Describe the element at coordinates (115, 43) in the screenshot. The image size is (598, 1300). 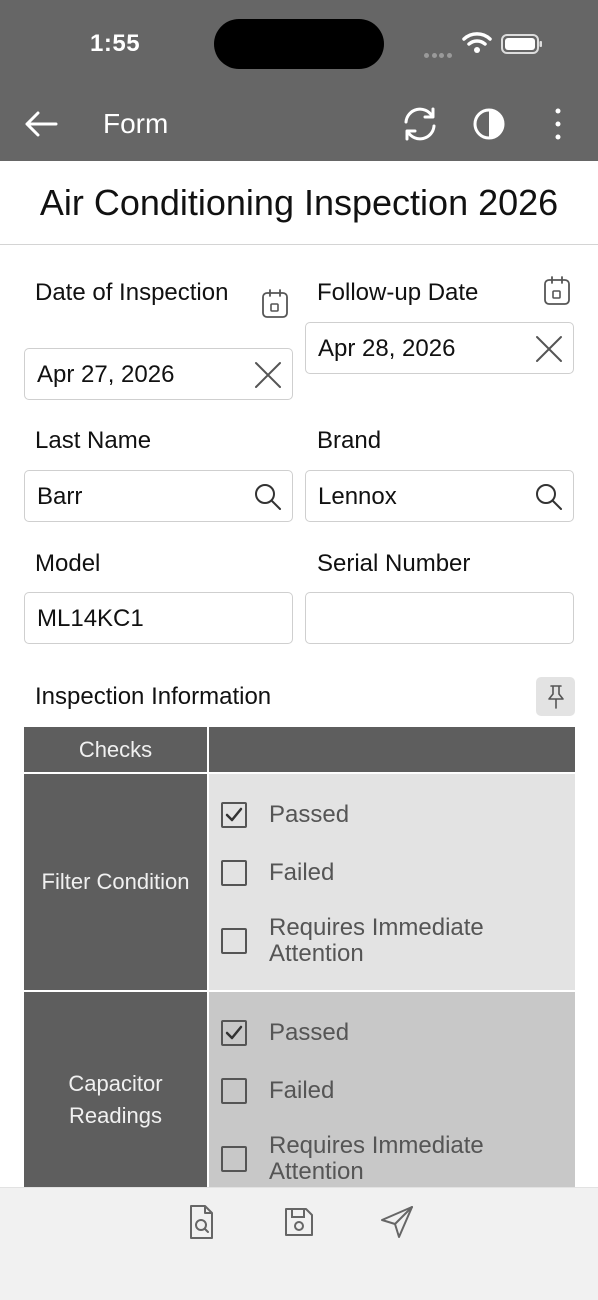
I see `status-time: 1:55` at that location.